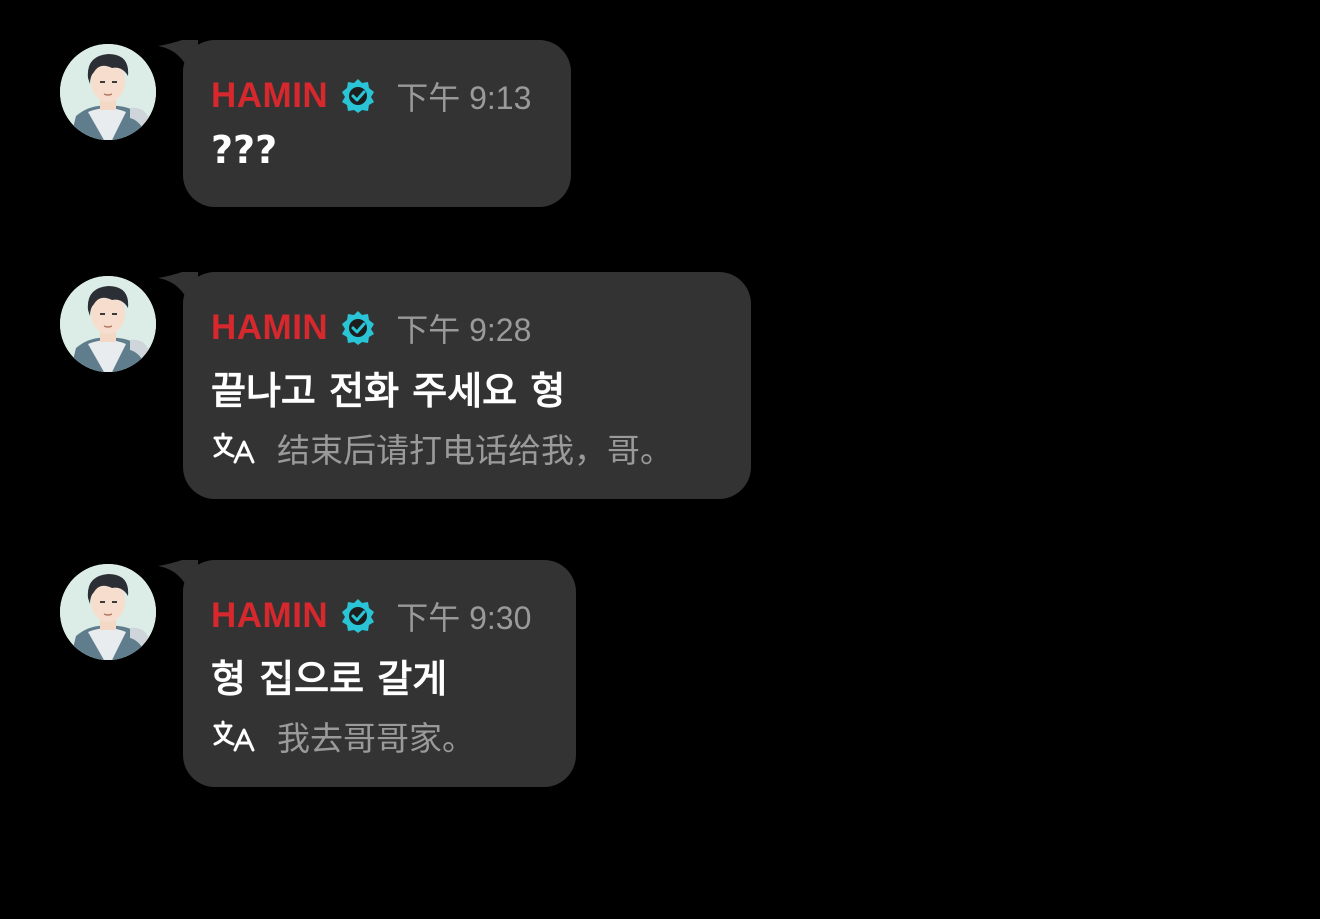  I want to click on message-time: 下午 9:30, so click(464, 618).